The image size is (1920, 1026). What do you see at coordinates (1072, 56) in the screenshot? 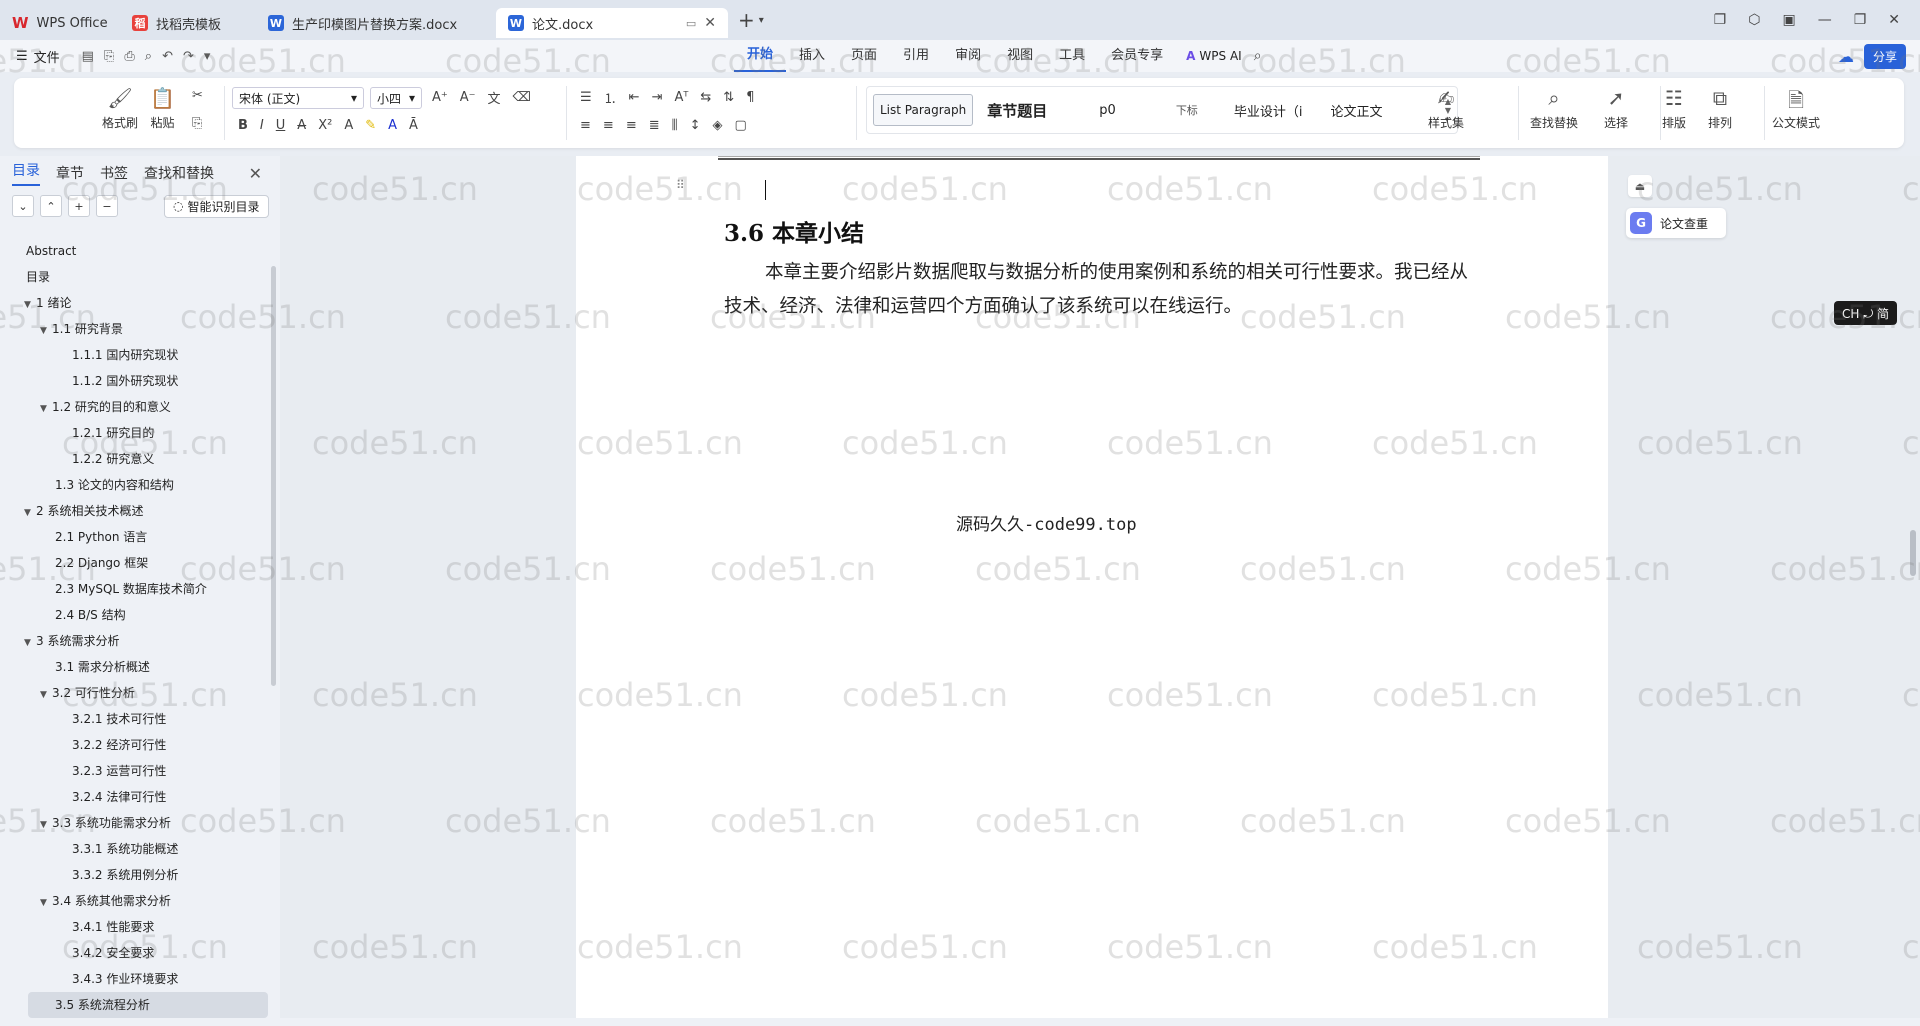
I see `tab-tools: 工具` at bounding box center [1072, 56].